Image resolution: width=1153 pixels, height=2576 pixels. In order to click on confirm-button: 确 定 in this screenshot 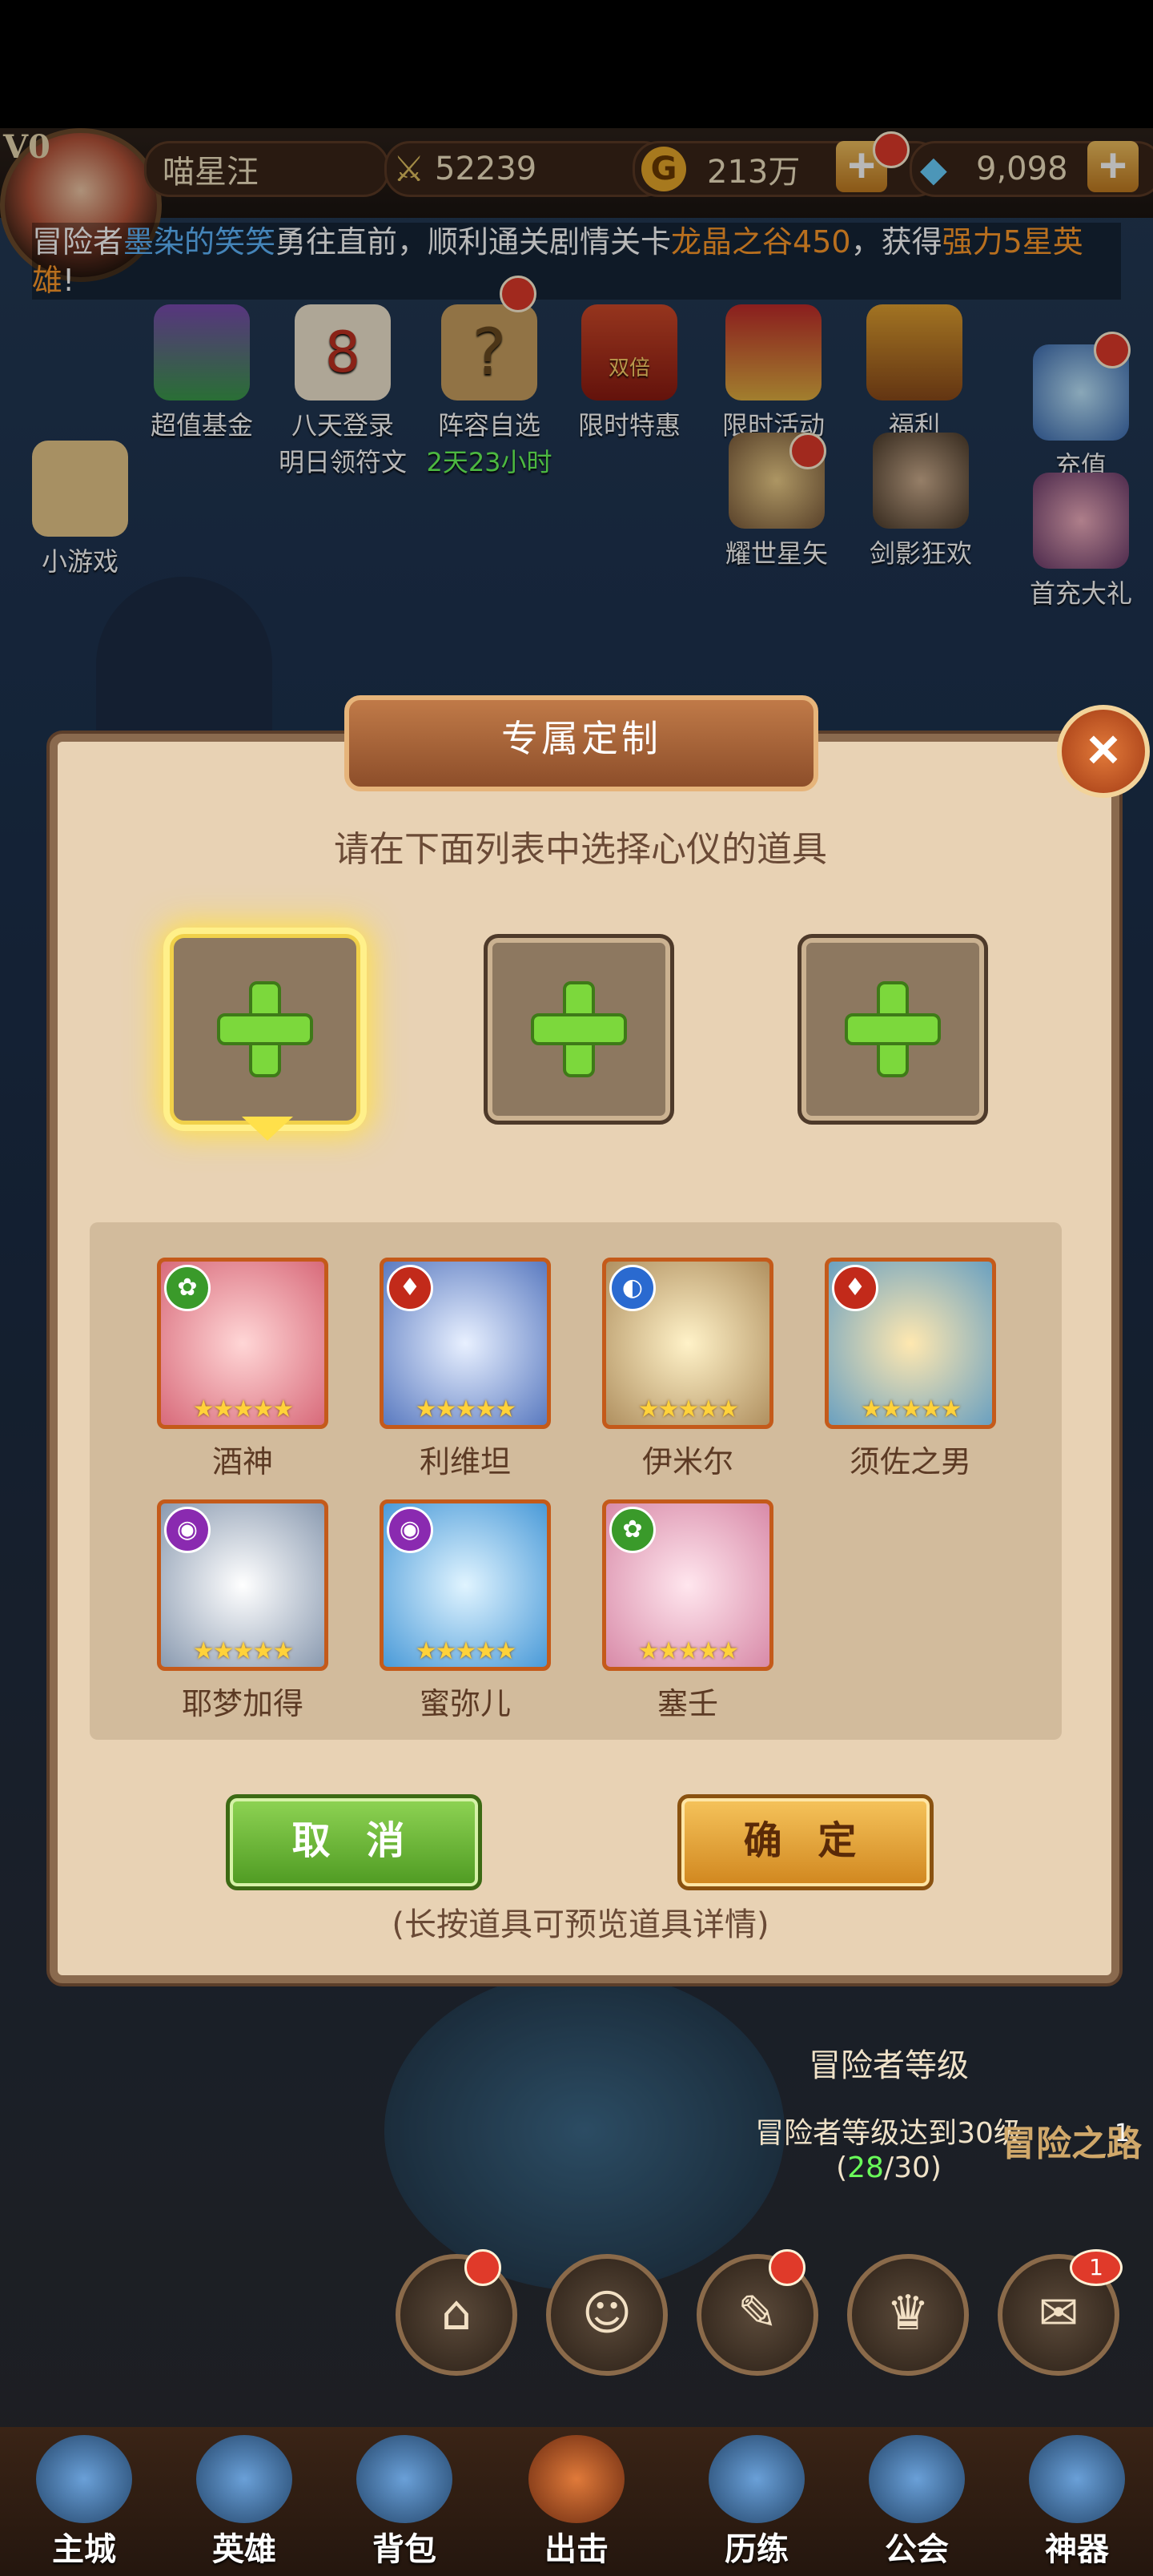, I will do `click(806, 1842)`.